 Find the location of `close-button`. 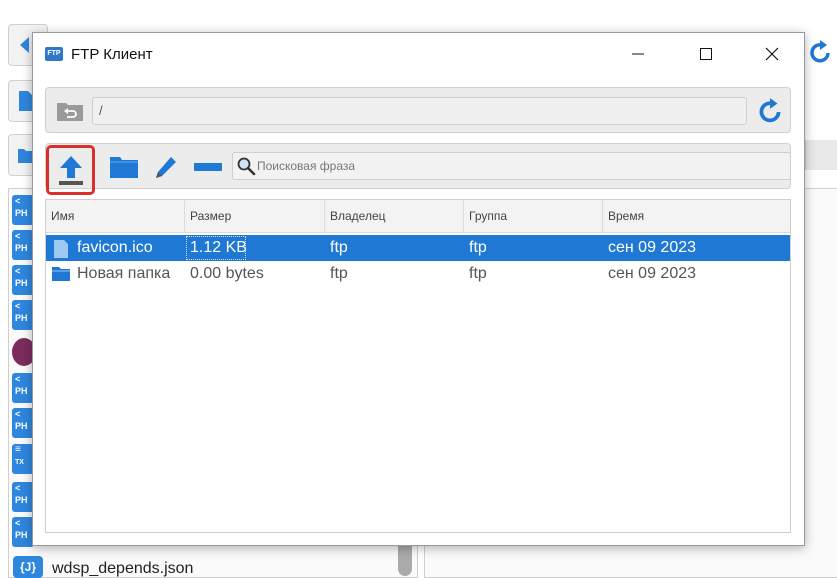

close-button is located at coordinates (772, 54).